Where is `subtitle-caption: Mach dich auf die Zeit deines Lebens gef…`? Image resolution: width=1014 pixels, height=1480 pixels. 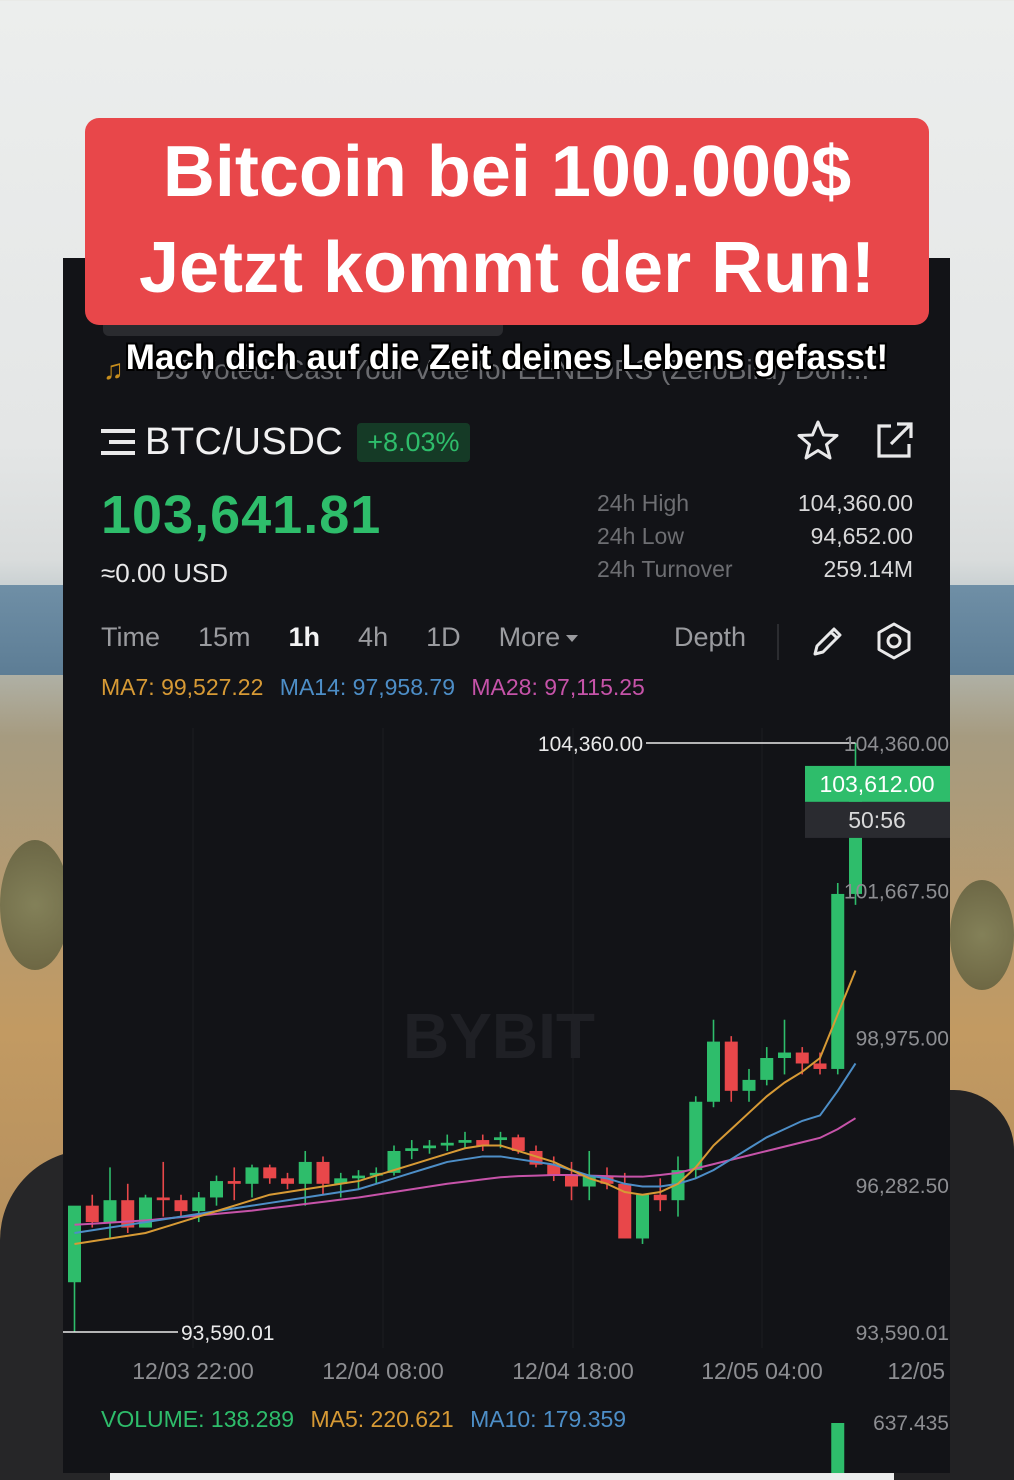
subtitle-caption: Mach dich auf die Zeit deines Lebens gef… is located at coordinates (507, 357).